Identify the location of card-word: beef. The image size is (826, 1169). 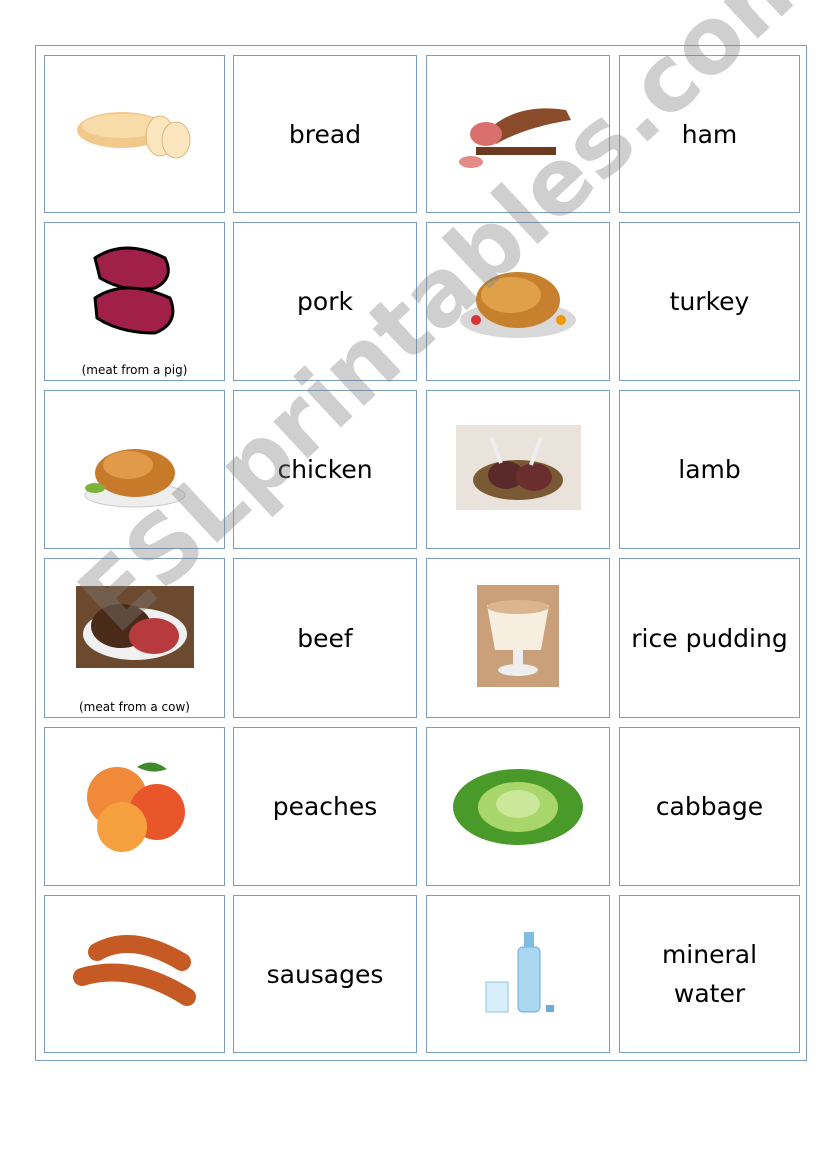
(325, 638).